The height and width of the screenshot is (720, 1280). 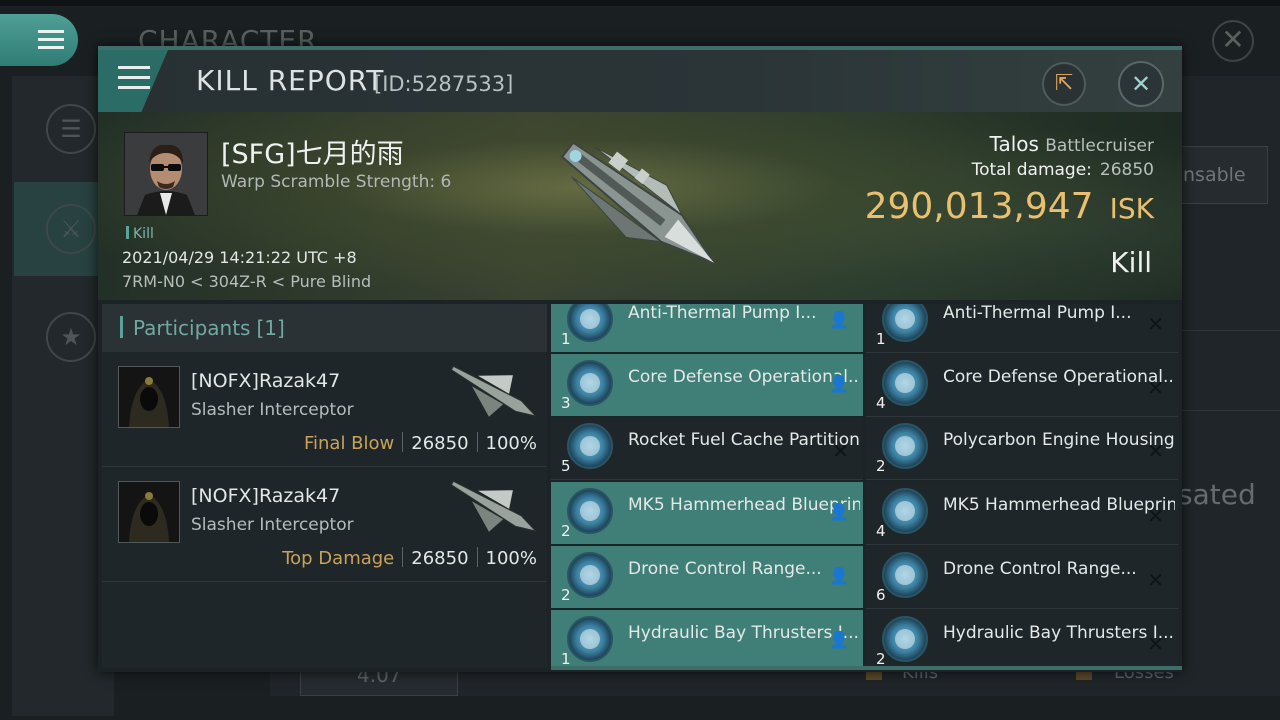 What do you see at coordinates (707, 639) in the screenshot?
I see `destroyed-item: 1 Hydraulic Bay Thrusters I... 👤` at bounding box center [707, 639].